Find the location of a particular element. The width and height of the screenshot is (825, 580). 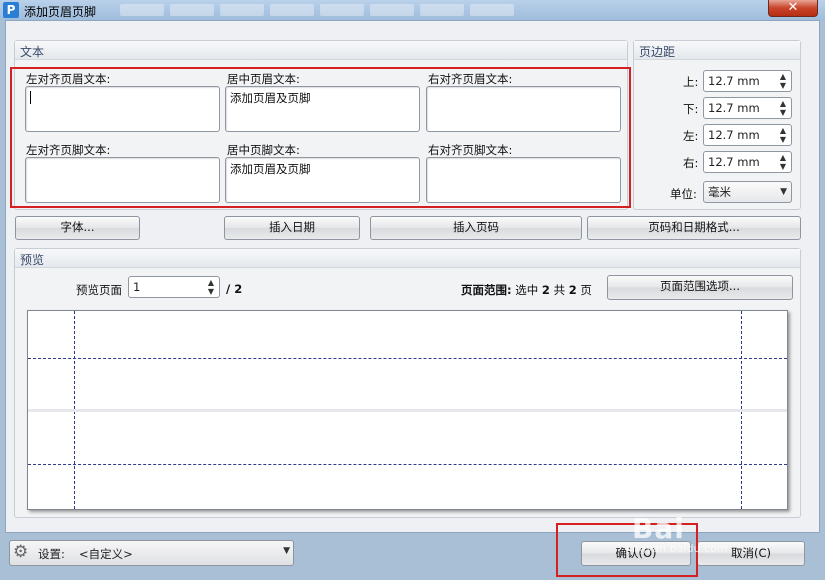

right-footer-label: 右对齐页脚文本: is located at coordinates (470, 150).